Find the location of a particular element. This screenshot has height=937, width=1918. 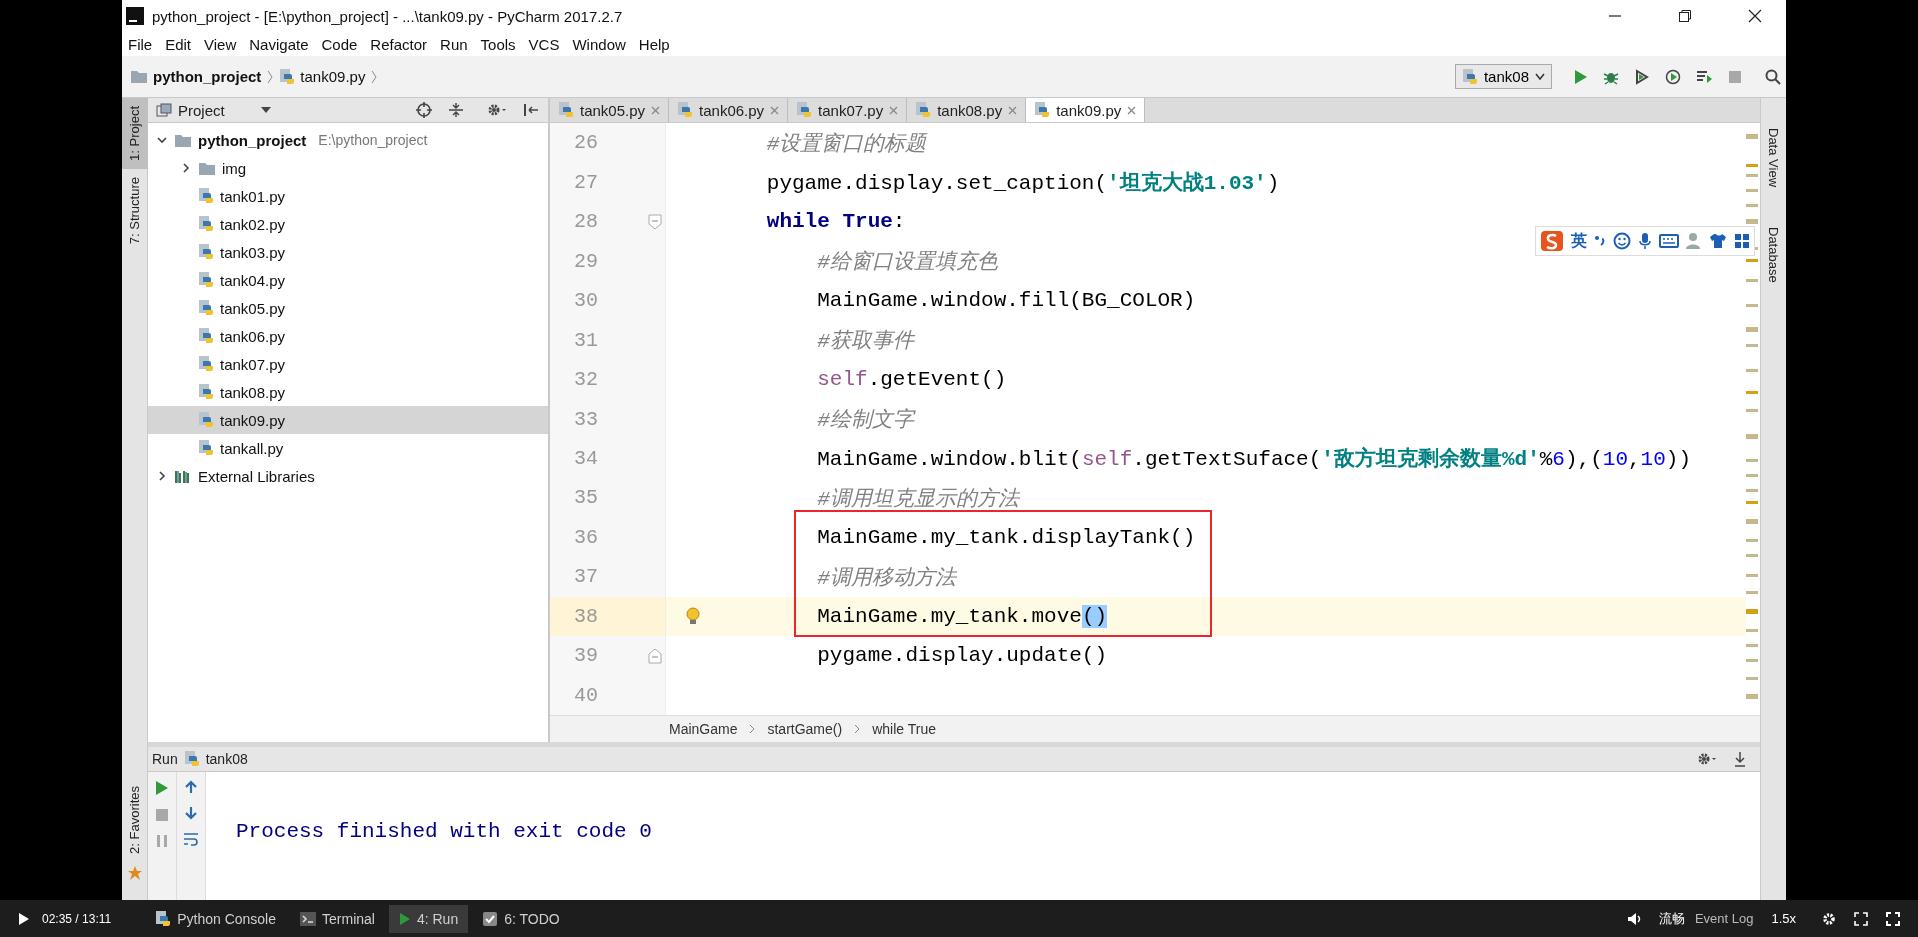

tree-item: tank06.py is located at coordinates (348, 336).